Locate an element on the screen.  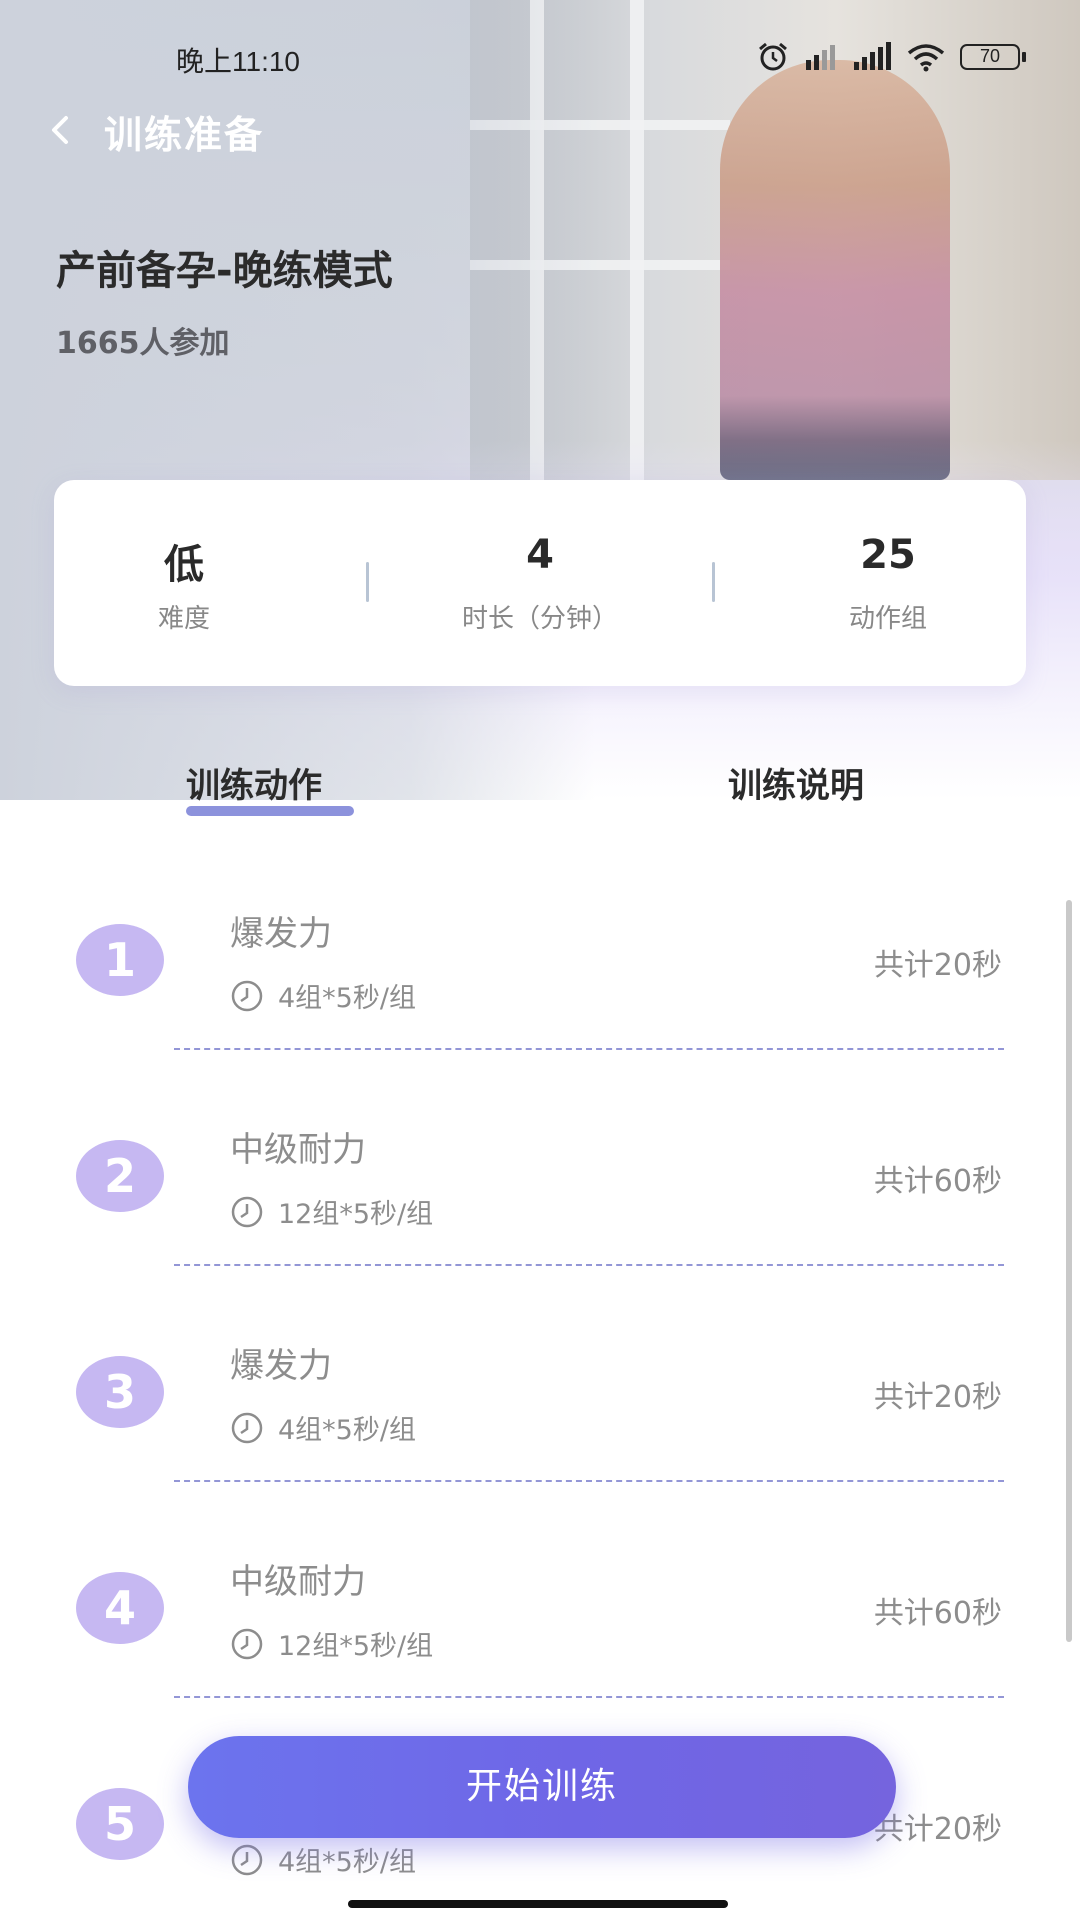
exercise-number-badge: 2 is located at coordinates (120, 1176).